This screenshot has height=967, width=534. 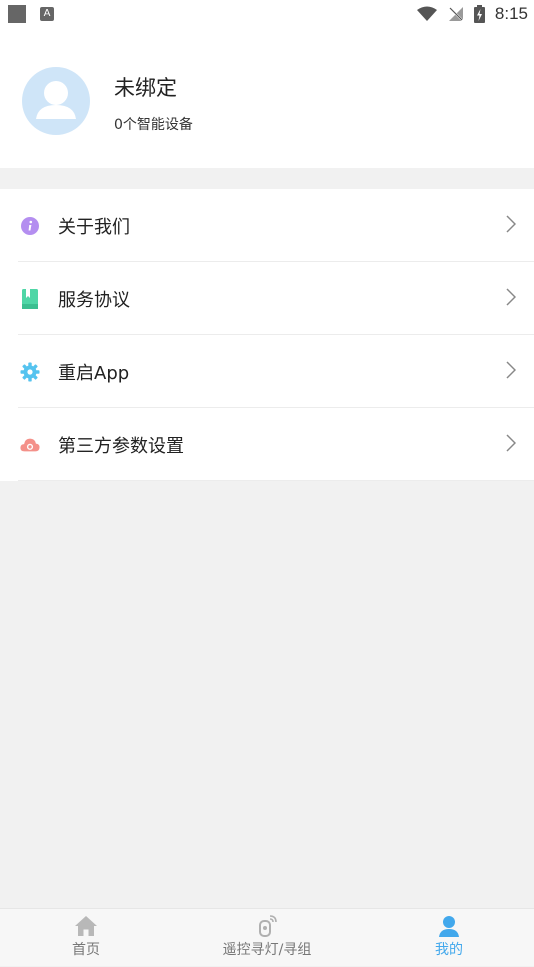 What do you see at coordinates (267, 371) in the screenshot?
I see `menu-item-restart-app: 重启App` at bounding box center [267, 371].